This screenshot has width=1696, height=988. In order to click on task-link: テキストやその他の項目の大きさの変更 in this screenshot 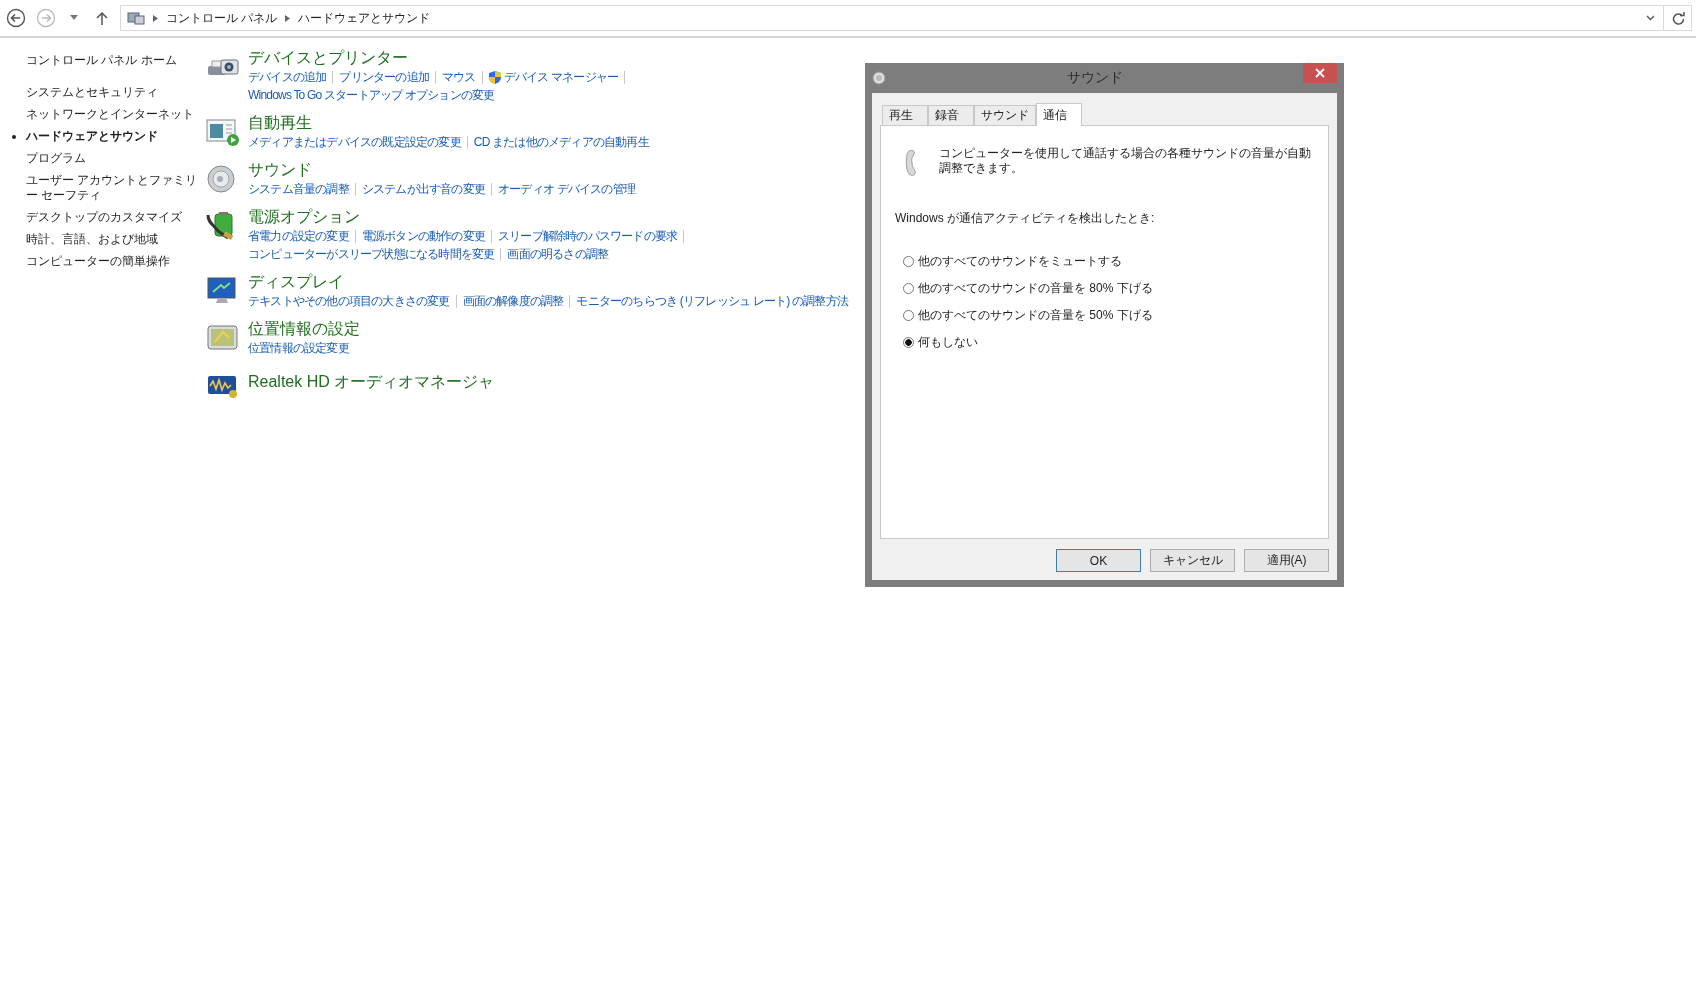, I will do `click(349, 301)`.